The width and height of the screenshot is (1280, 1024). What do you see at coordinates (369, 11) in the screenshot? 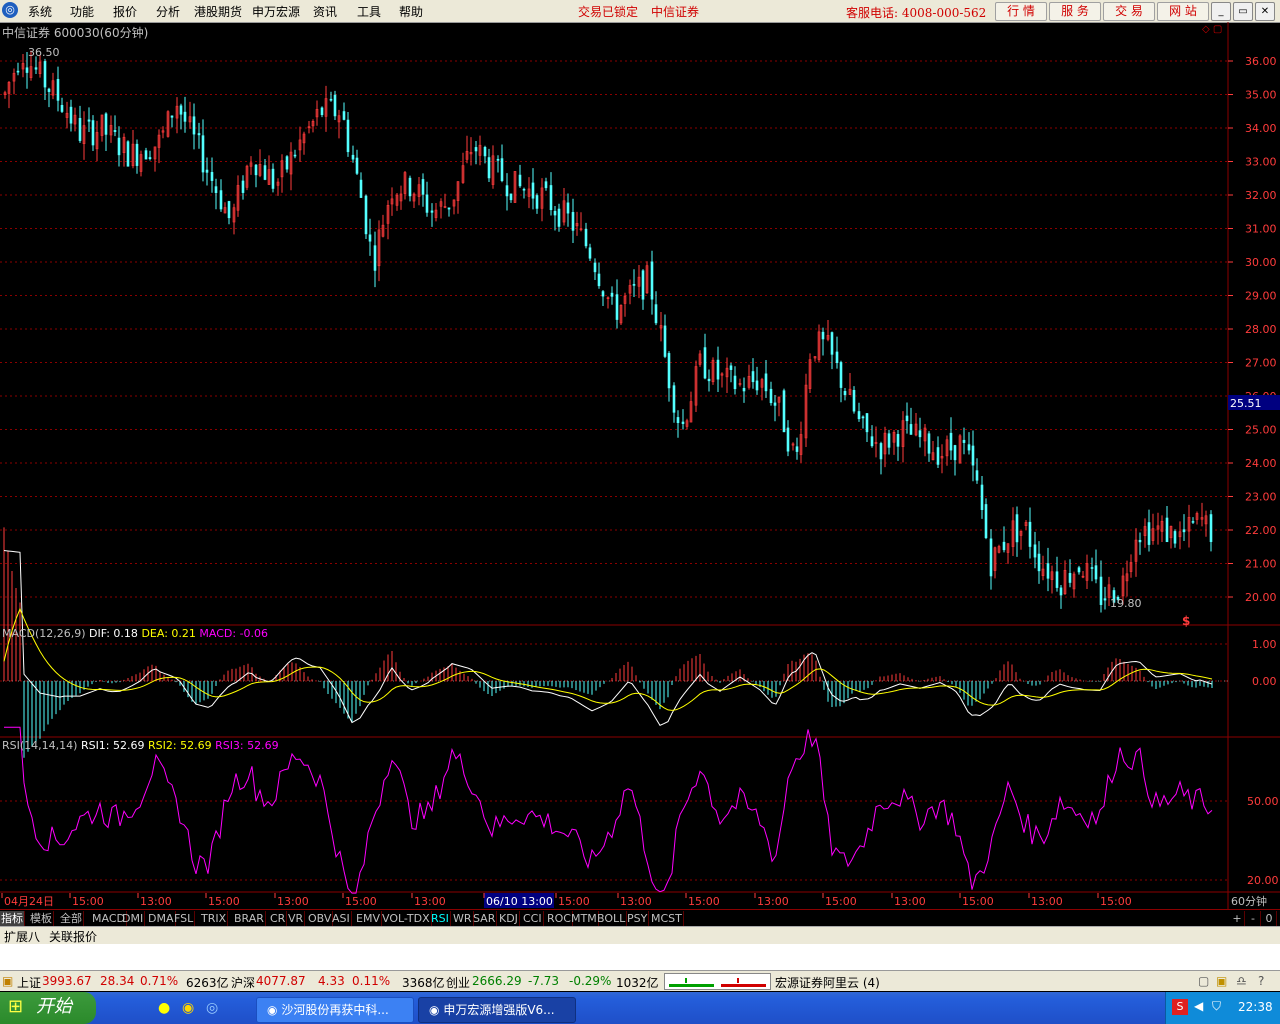
I see `menu-tools: 工具` at bounding box center [369, 11].